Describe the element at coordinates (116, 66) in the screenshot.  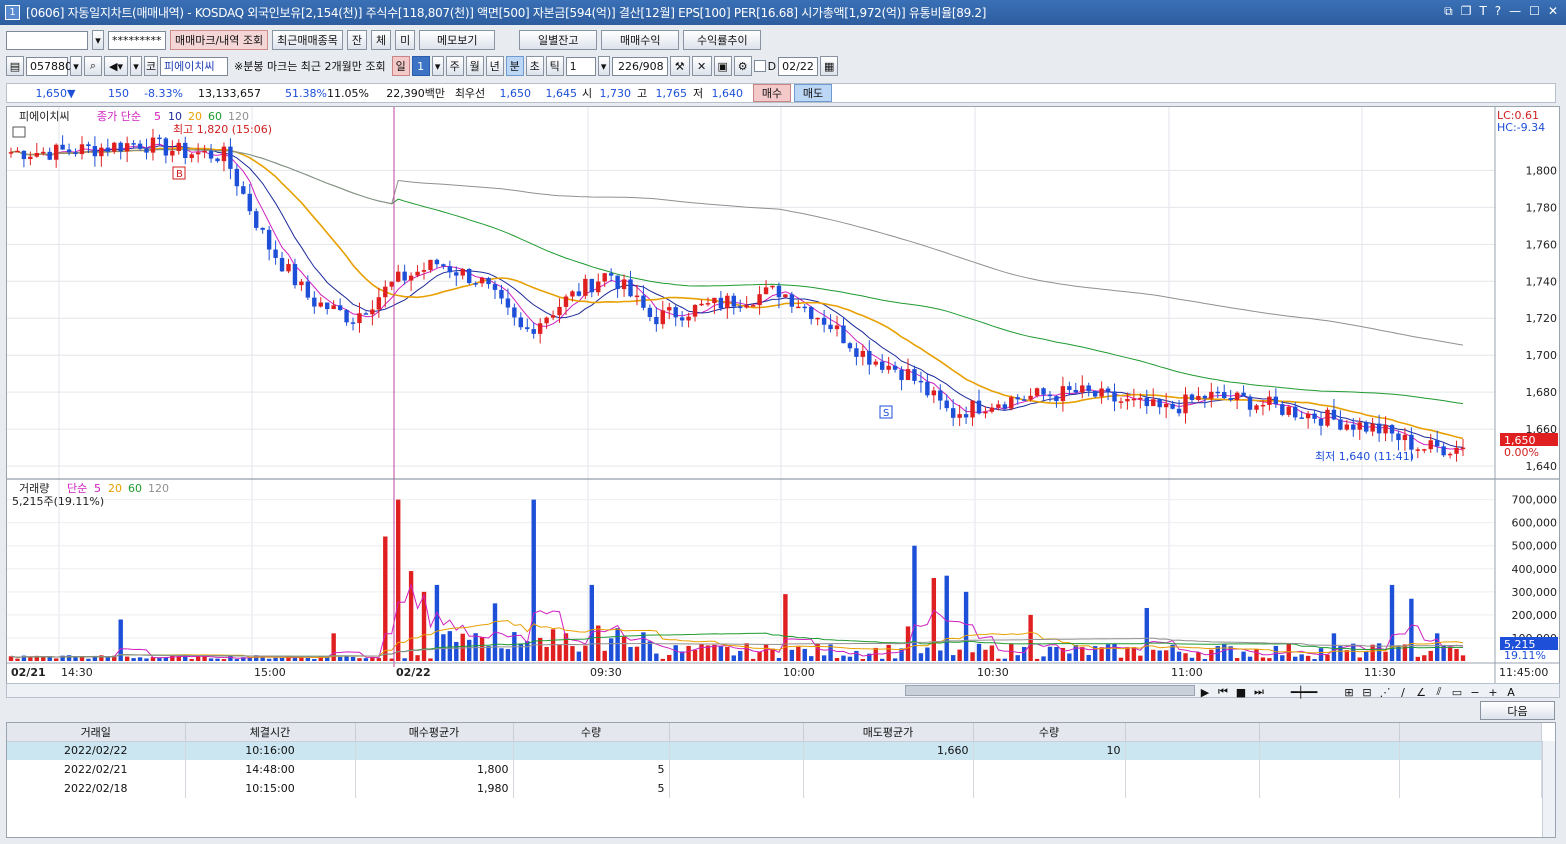
I see `speaker-icon: ◀▾` at that location.